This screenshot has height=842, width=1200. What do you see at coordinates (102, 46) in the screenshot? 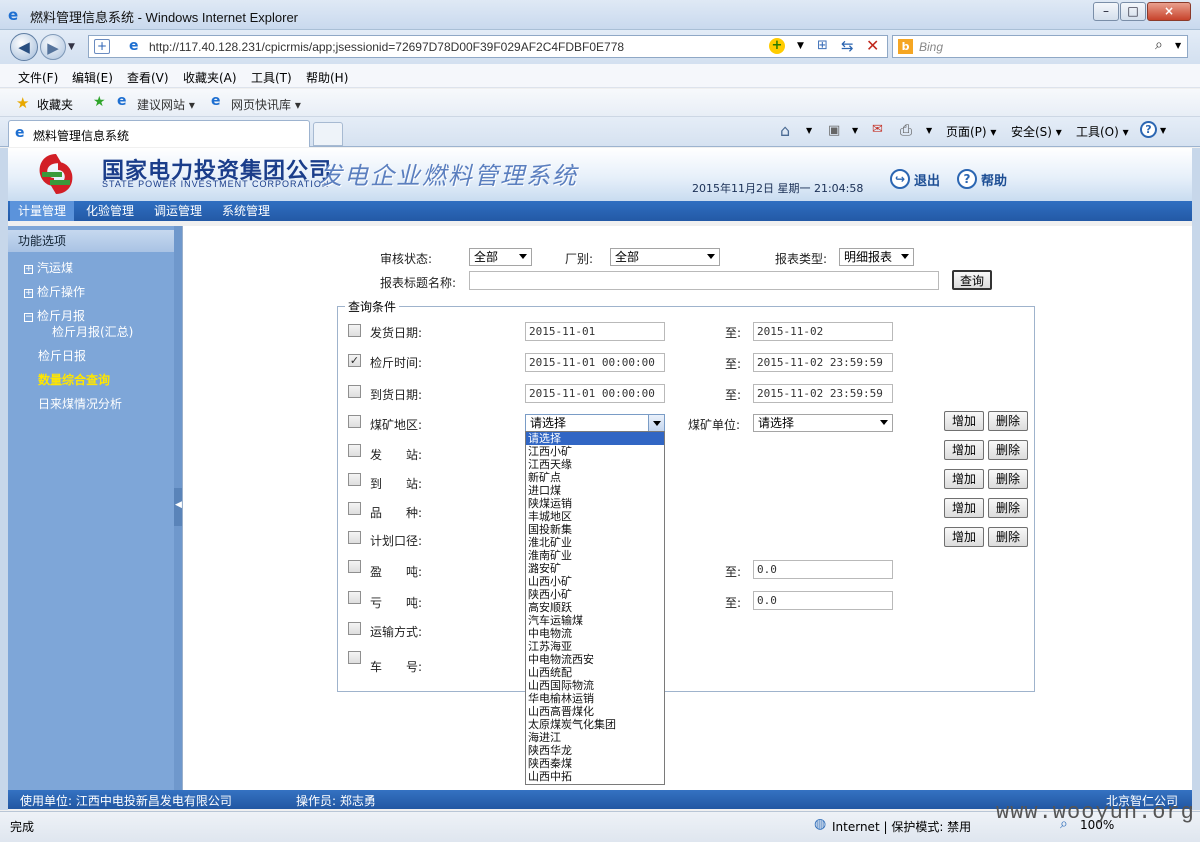
I see `compat-view-icon: +` at bounding box center [102, 46].